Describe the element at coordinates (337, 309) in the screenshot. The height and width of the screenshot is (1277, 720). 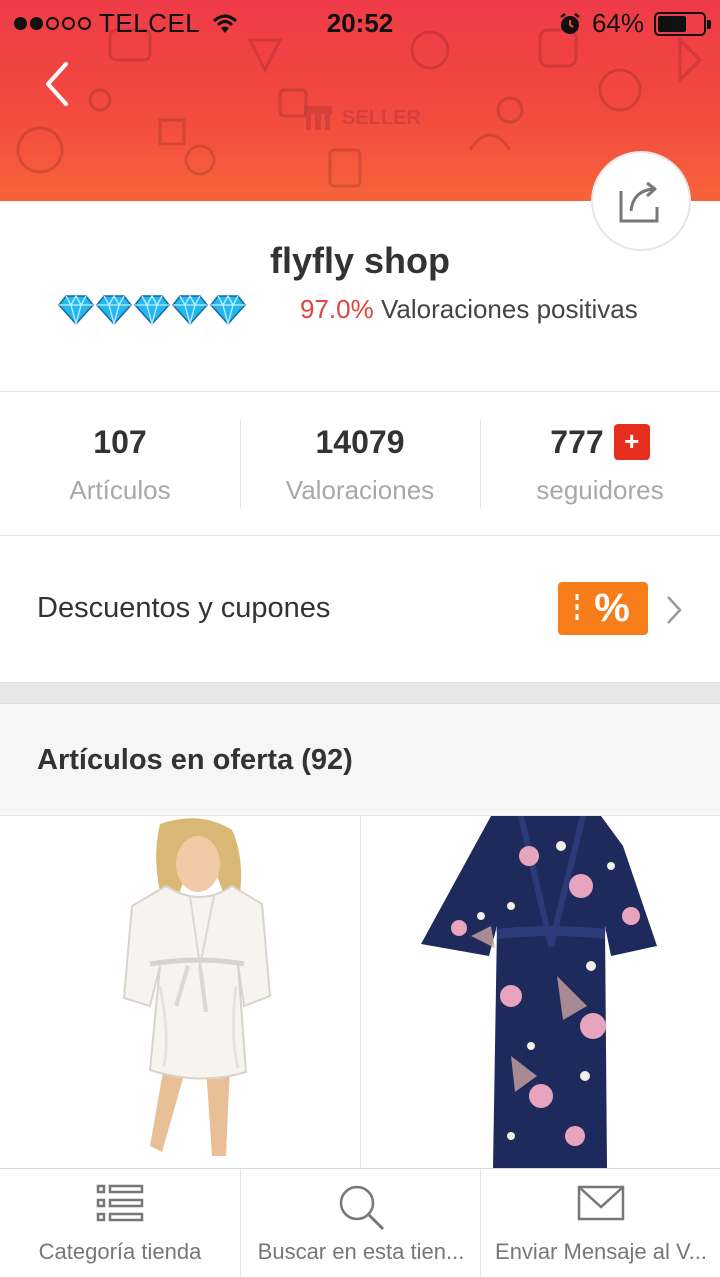
I see `positive-percent: 97.0%` at that location.